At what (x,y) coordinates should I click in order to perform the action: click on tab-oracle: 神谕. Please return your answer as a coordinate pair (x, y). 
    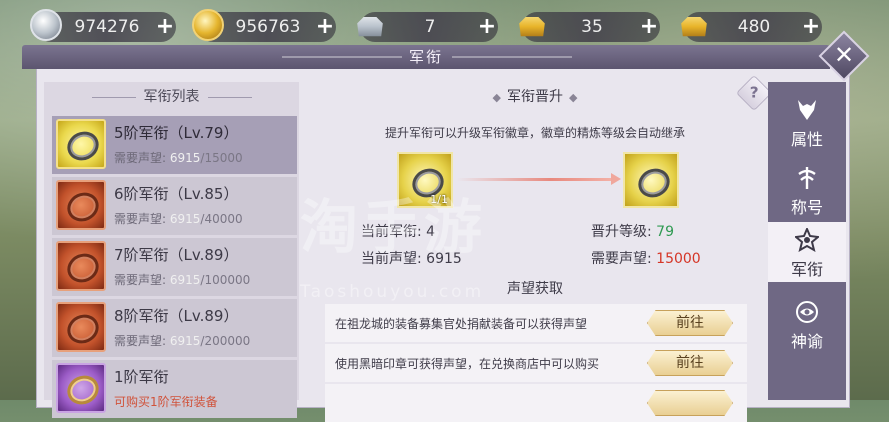
    Looking at the image, I should click on (807, 324).